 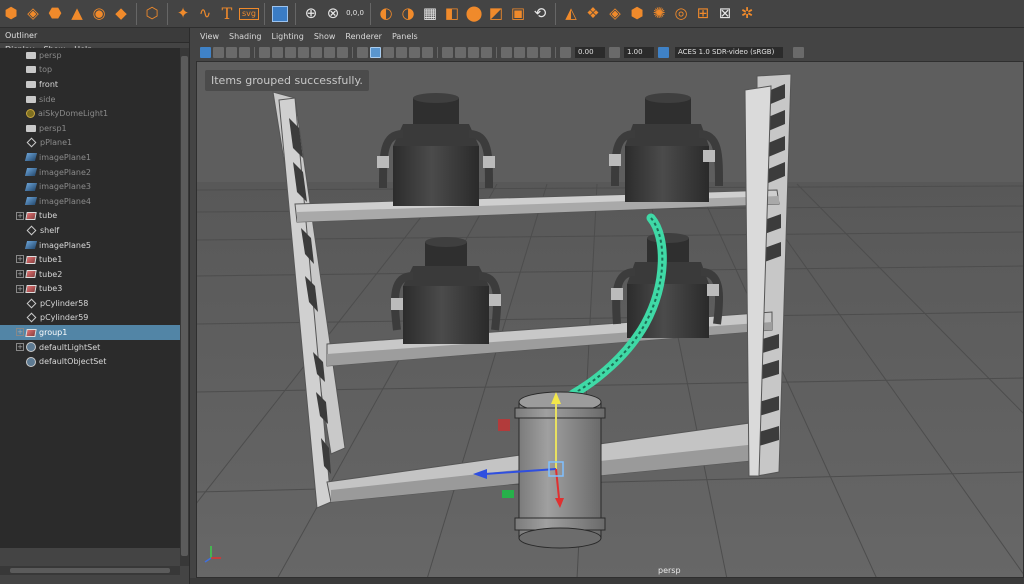 I want to click on grid-icon, so click(x=280, y=13).